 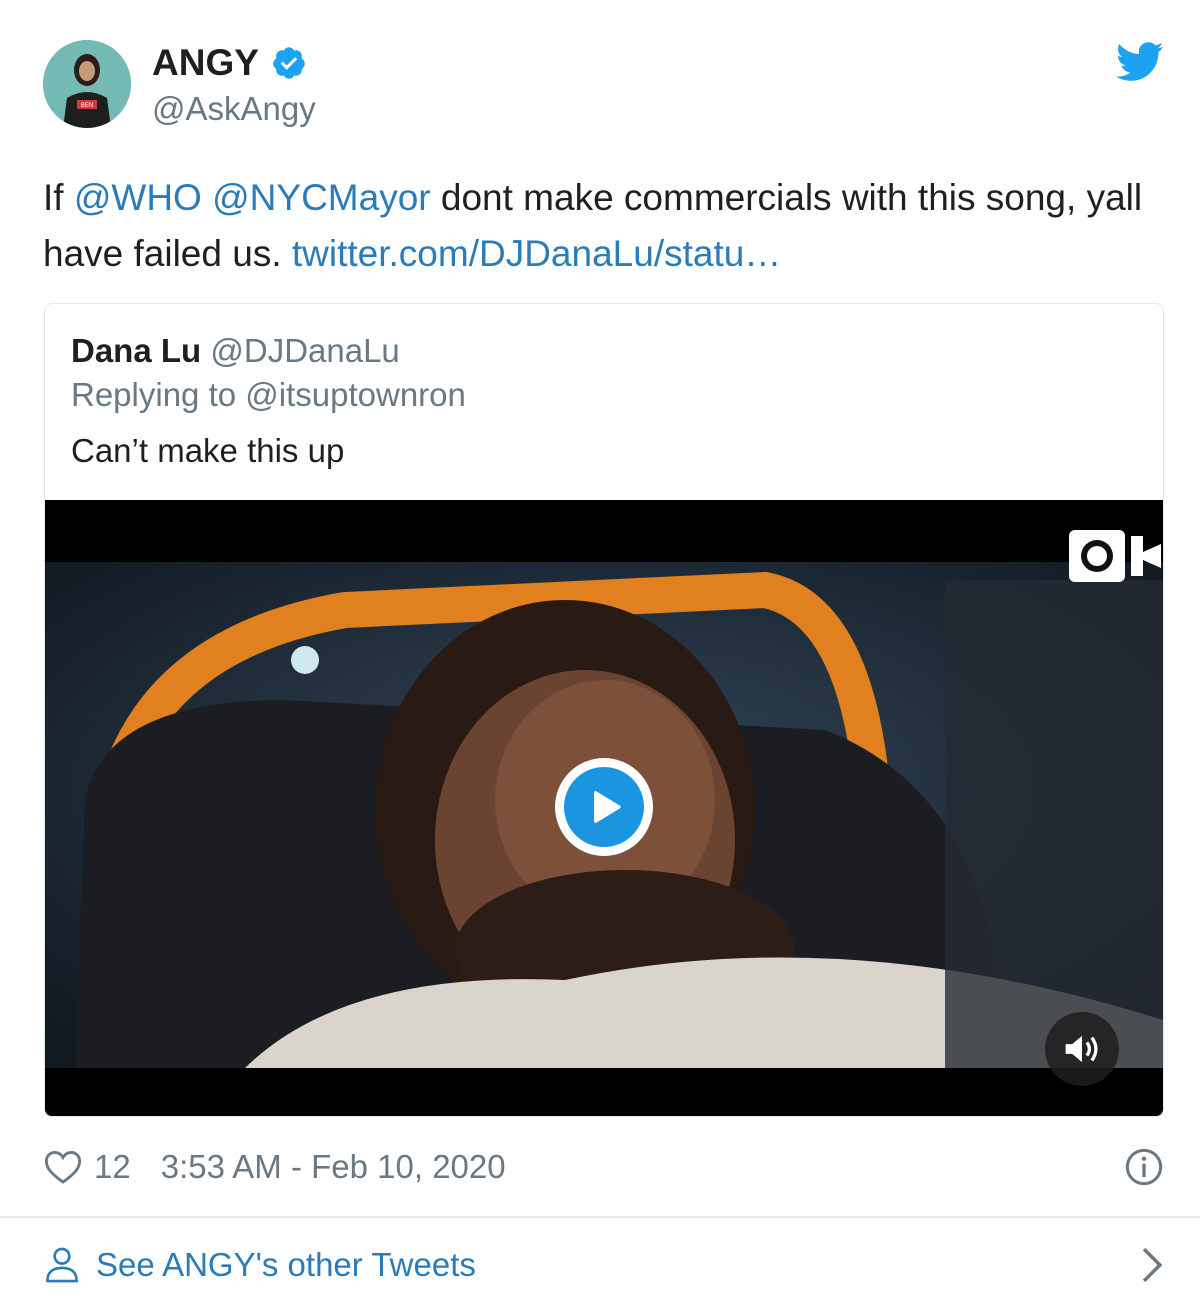 I want to click on camera-icon, so click(x=1115, y=556).